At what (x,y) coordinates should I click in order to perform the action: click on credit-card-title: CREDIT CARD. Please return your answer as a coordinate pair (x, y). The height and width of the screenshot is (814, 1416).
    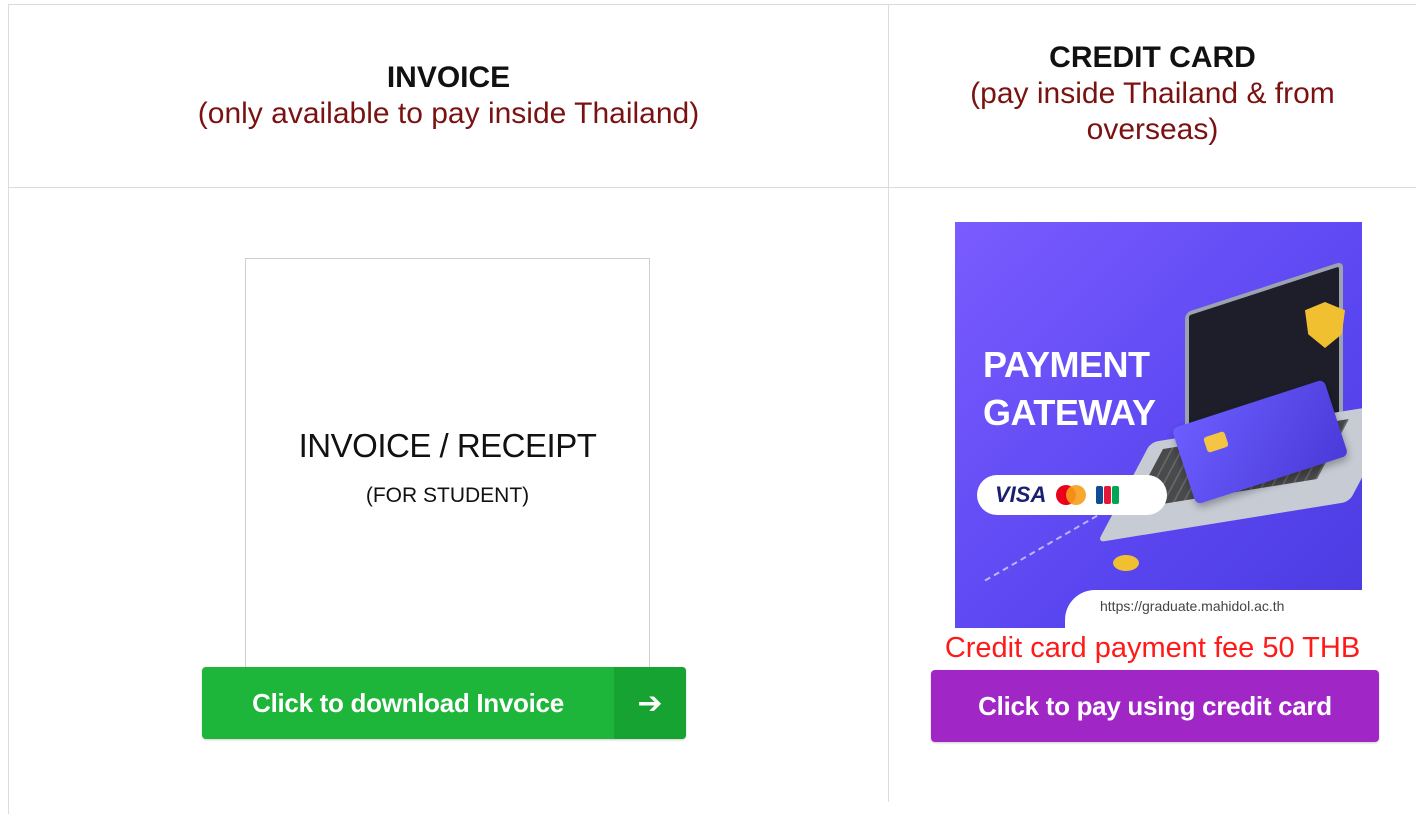
    Looking at the image, I should click on (1152, 57).